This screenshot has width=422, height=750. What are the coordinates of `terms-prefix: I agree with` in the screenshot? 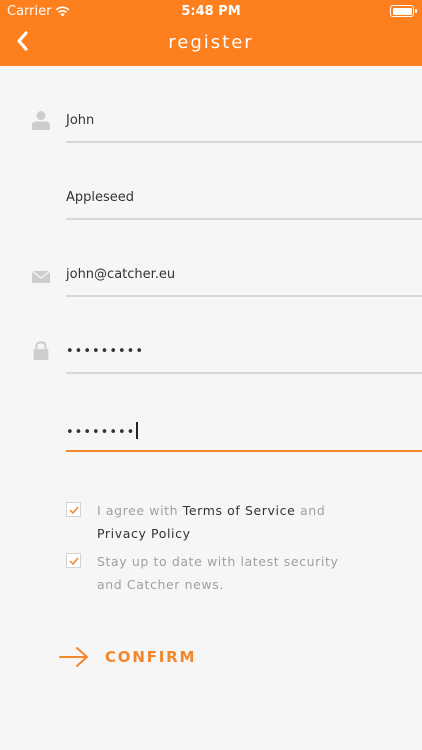 It's located at (140, 510).